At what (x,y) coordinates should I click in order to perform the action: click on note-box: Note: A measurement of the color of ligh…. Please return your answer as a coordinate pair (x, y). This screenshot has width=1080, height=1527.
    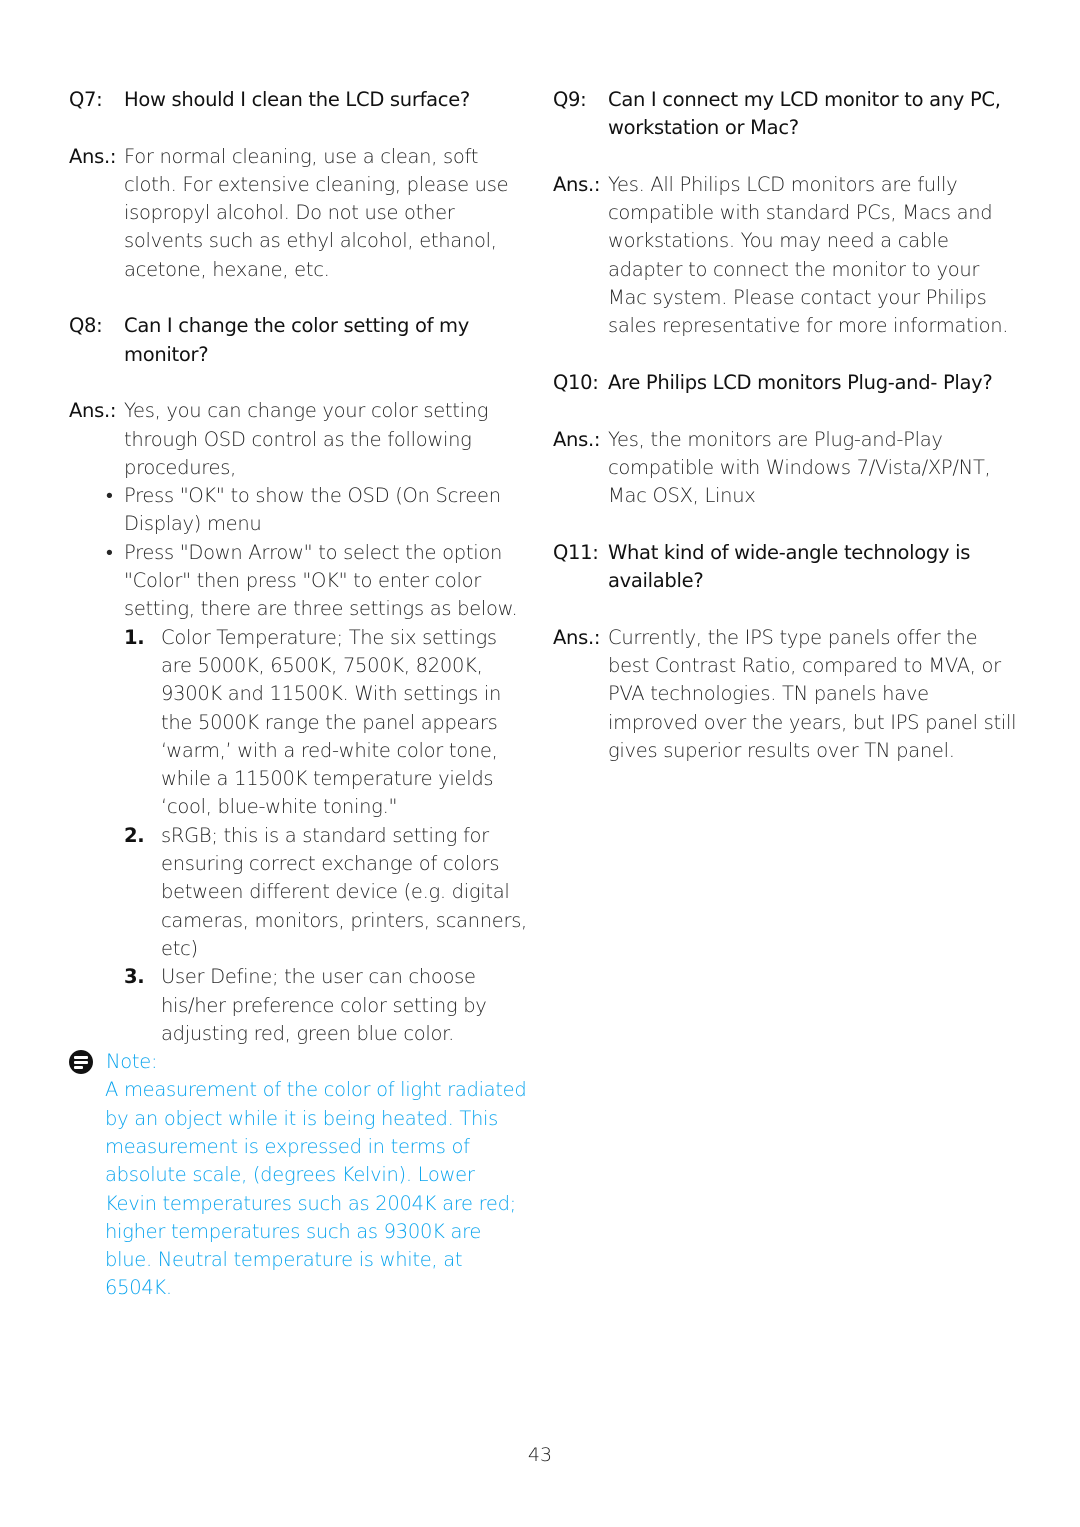
    Looking at the image, I should click on (300, 1175).